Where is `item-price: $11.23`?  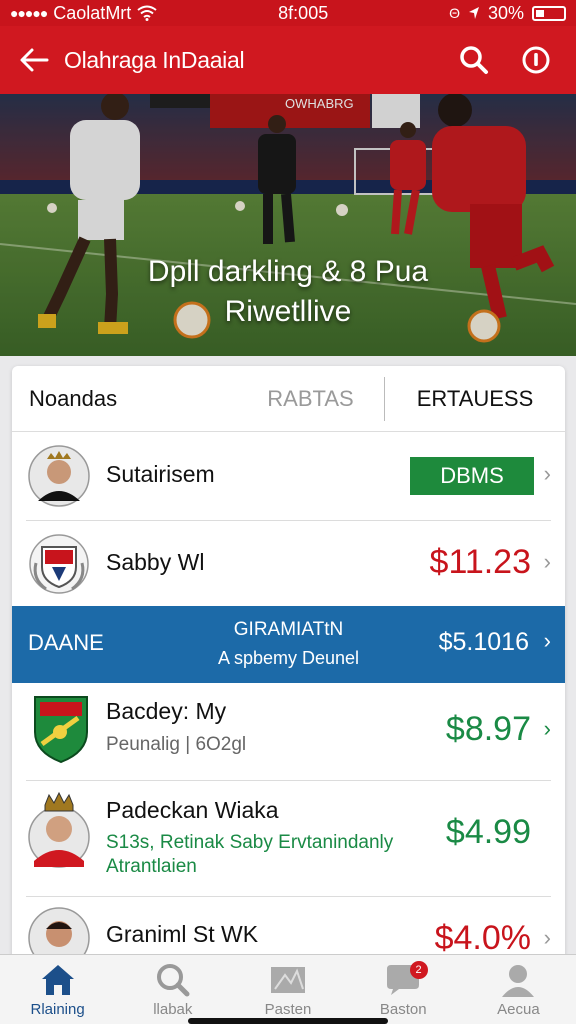 item-price: $11.23 is located at coordinates (480, 562).